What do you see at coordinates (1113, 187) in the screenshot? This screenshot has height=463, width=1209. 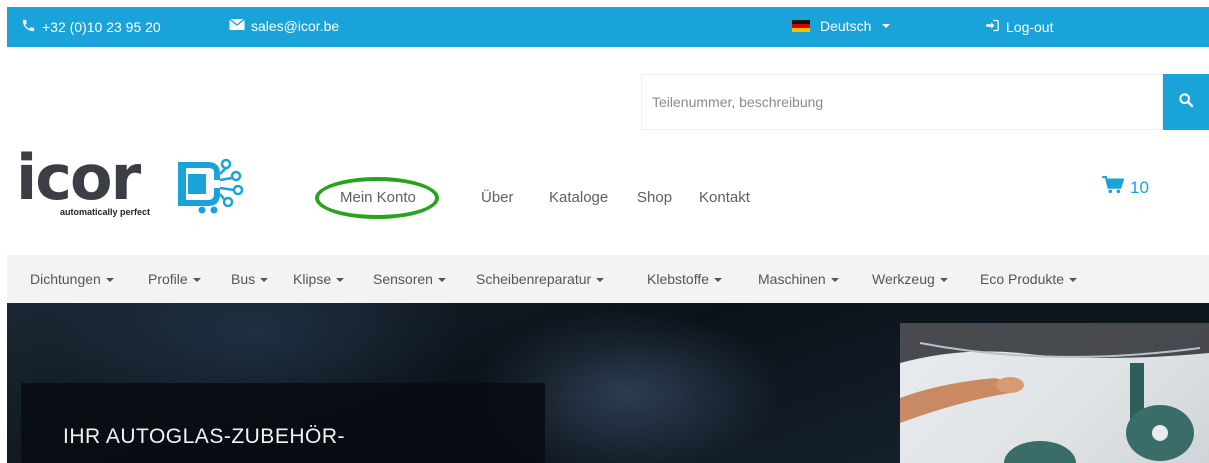 I see `cart-icon` at bounding box center [1113, 187].